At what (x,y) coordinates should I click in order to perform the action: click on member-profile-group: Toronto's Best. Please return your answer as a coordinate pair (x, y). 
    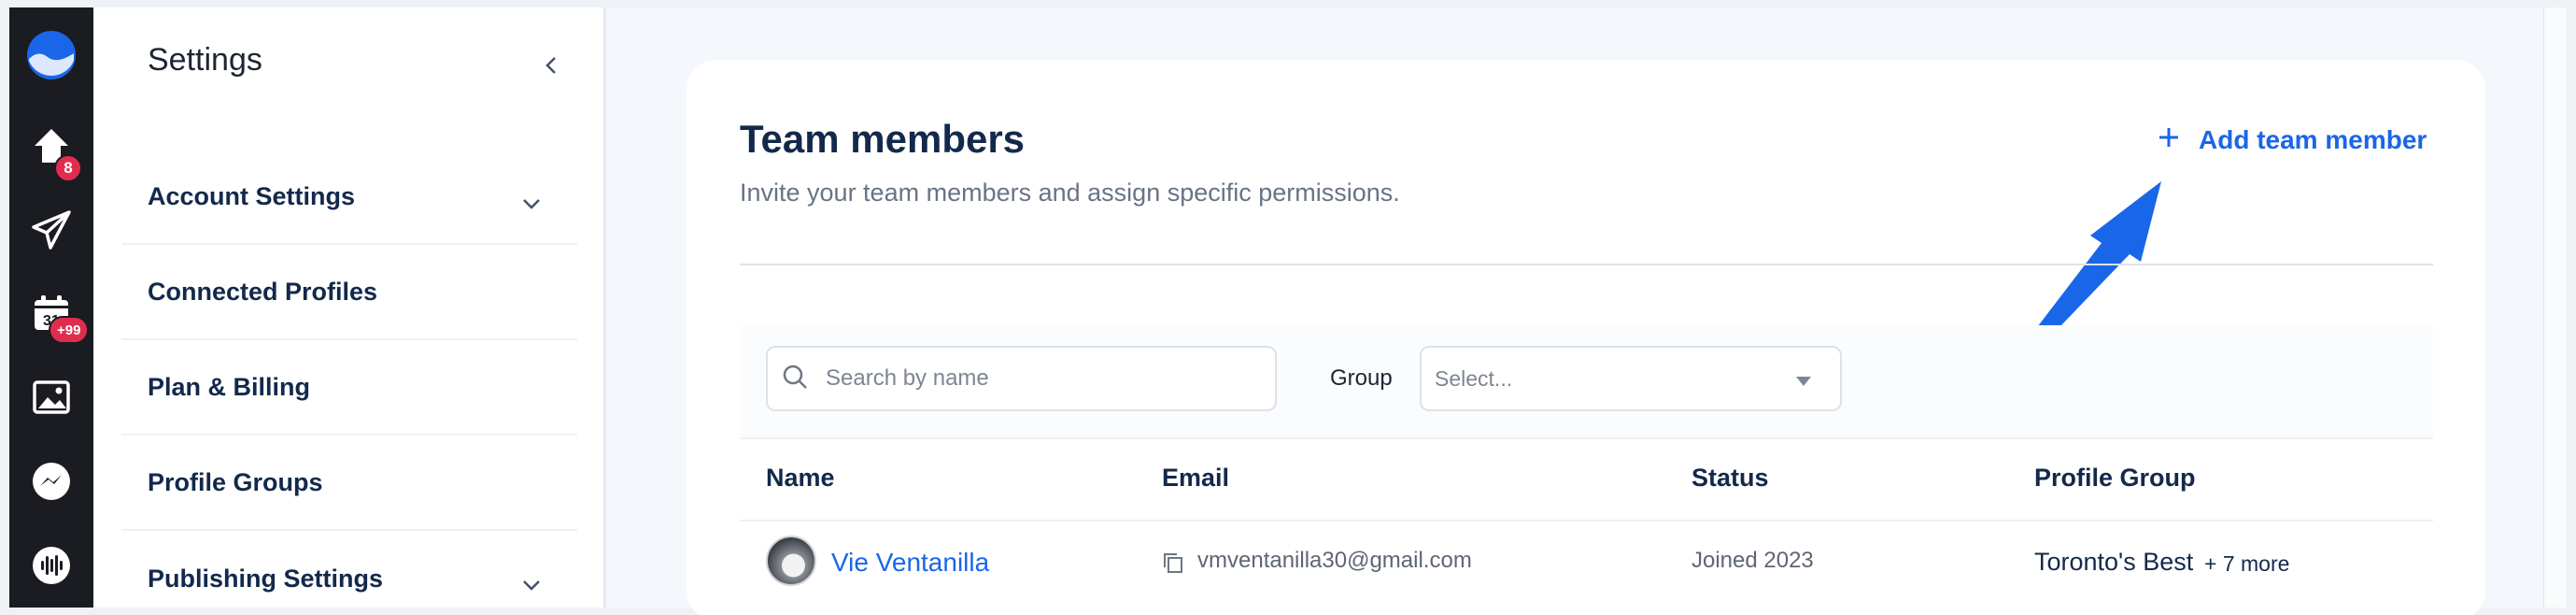
    Looking at the image, I should click on (2114, 562).